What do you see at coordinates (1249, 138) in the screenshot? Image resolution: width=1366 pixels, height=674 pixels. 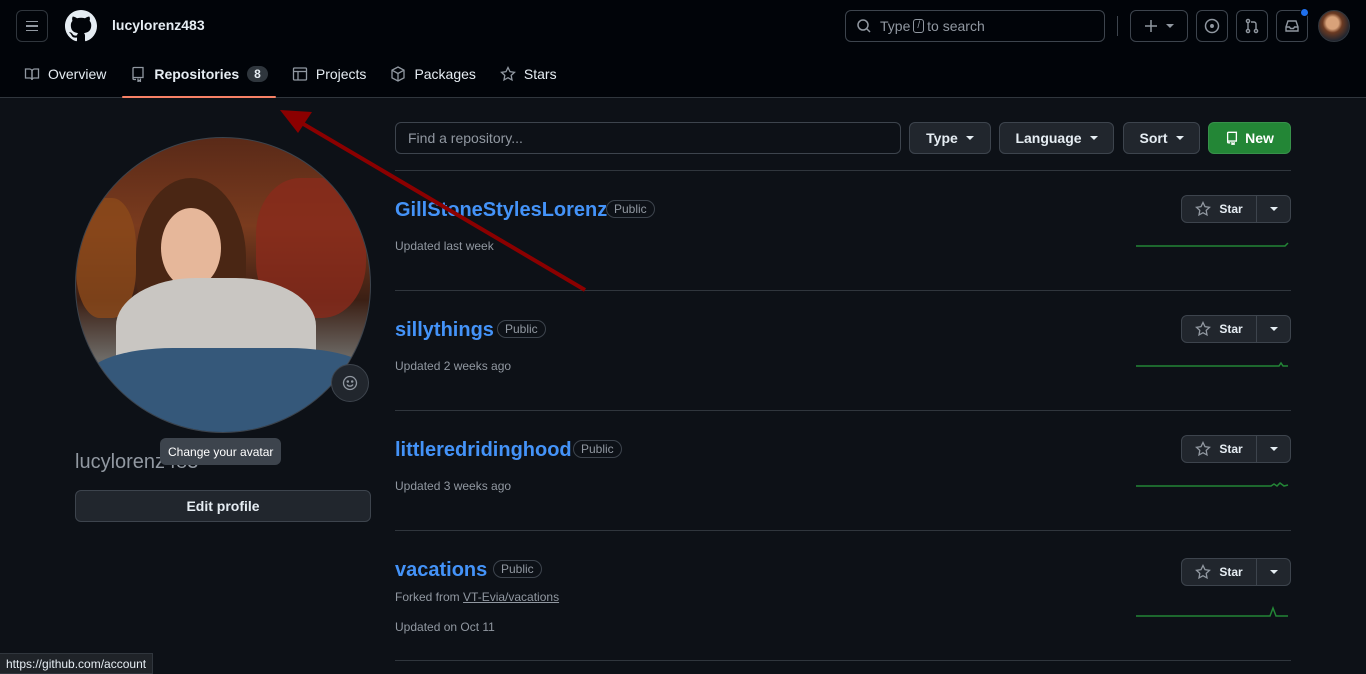 I see `new-repository-button: New` at bounding box center [1249, 138].